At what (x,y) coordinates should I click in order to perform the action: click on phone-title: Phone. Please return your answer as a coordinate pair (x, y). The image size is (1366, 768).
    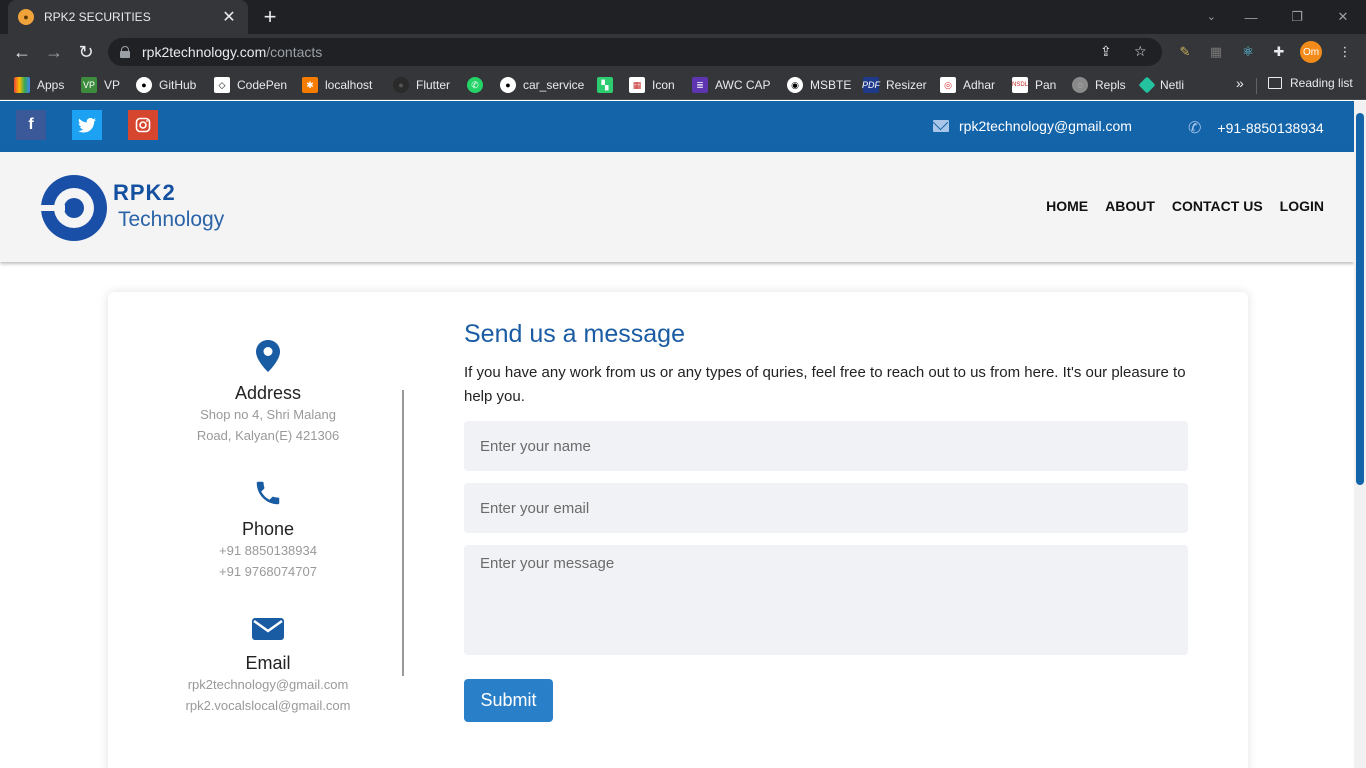
    Looking at the image, I should click on (268, 529).